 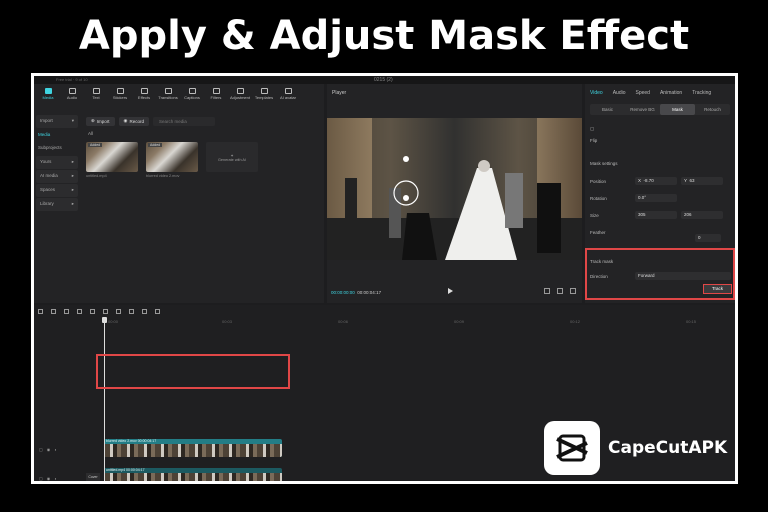 What do you see at coordinates (193, 474) in the screenshot?
I see `main-clip: untitled.mp4 00:00:04:17` at bounding box center [193, 474].